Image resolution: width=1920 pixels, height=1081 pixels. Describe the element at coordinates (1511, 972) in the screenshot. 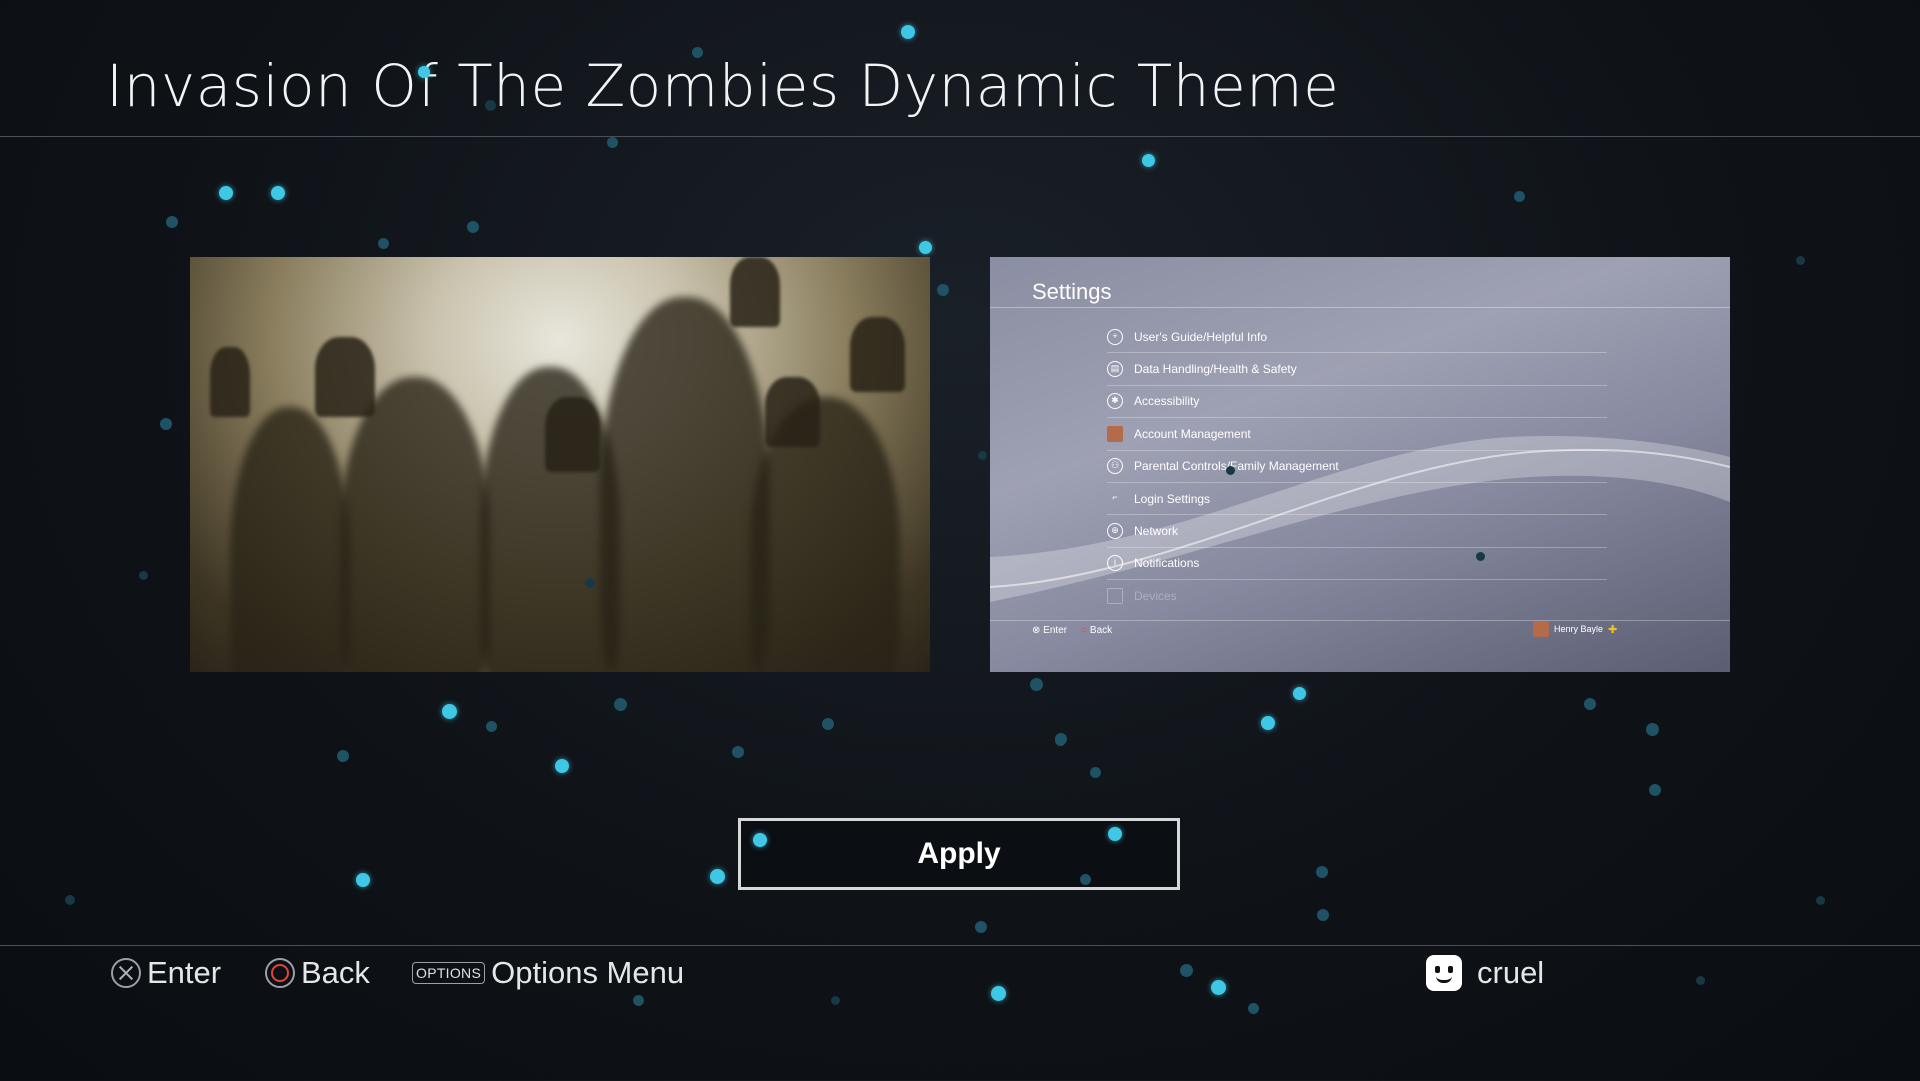

I see `user-name: cruel` at that location.